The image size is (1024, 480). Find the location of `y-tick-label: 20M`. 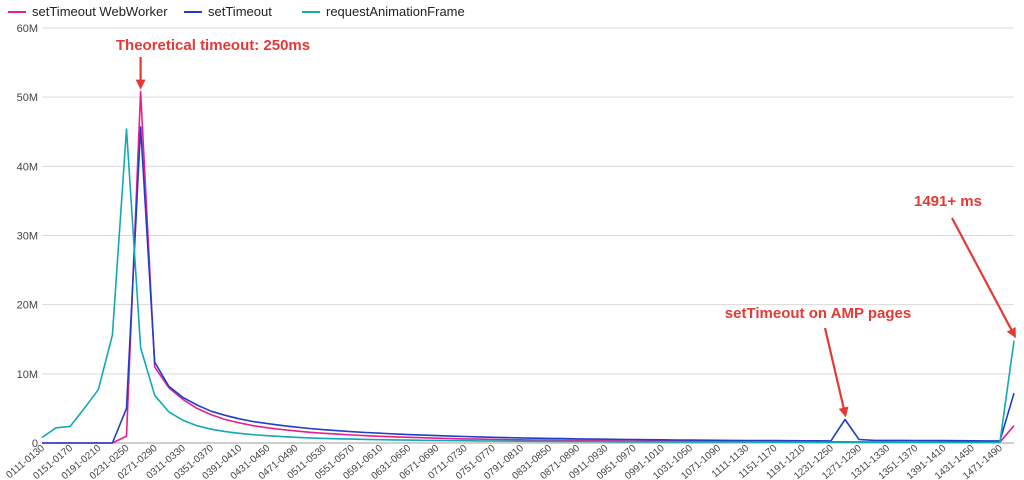

y-tick-label: 20M is located at coordinates (27, 306).